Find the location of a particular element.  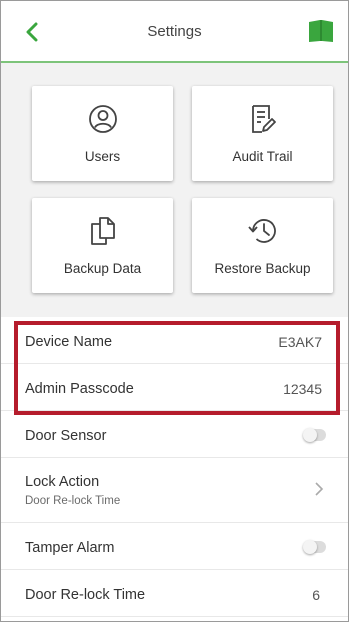

restore-backup-label: Restore Backup is located at coordinates (262, 268).